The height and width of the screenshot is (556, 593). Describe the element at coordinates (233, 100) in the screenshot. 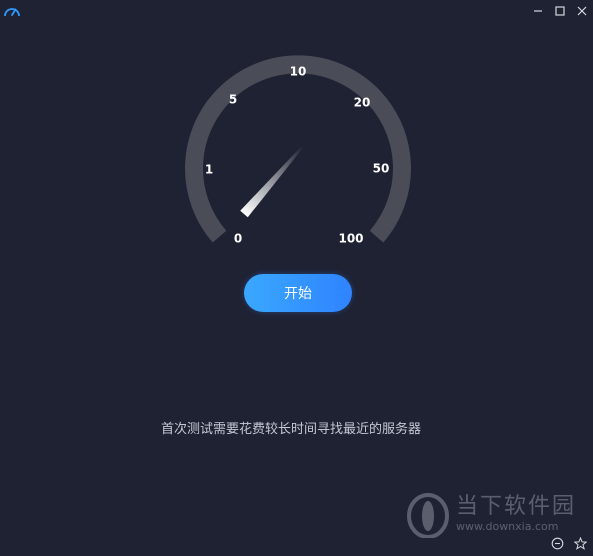

I see `tick-label-5: 5` at that location.